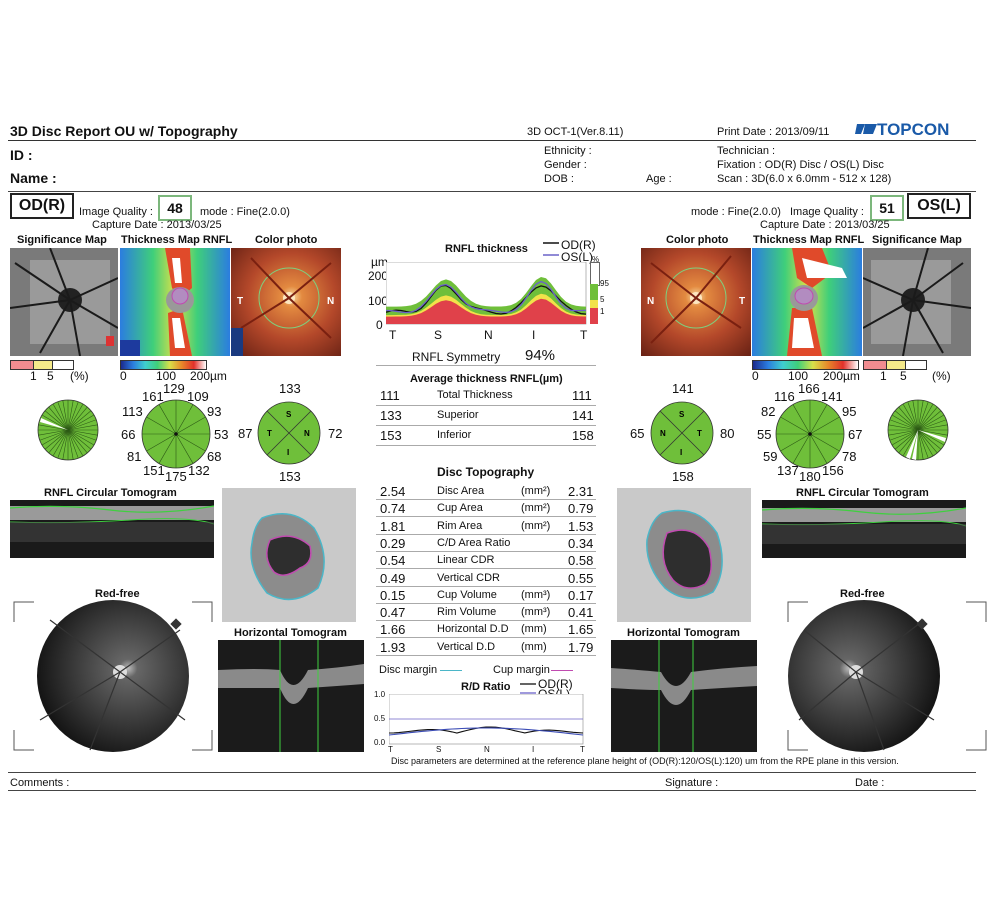  What do you see at coordinates (696, 302) in the screenshot?
I see `os-color-photo: N T` at bounding box center [696, 302].